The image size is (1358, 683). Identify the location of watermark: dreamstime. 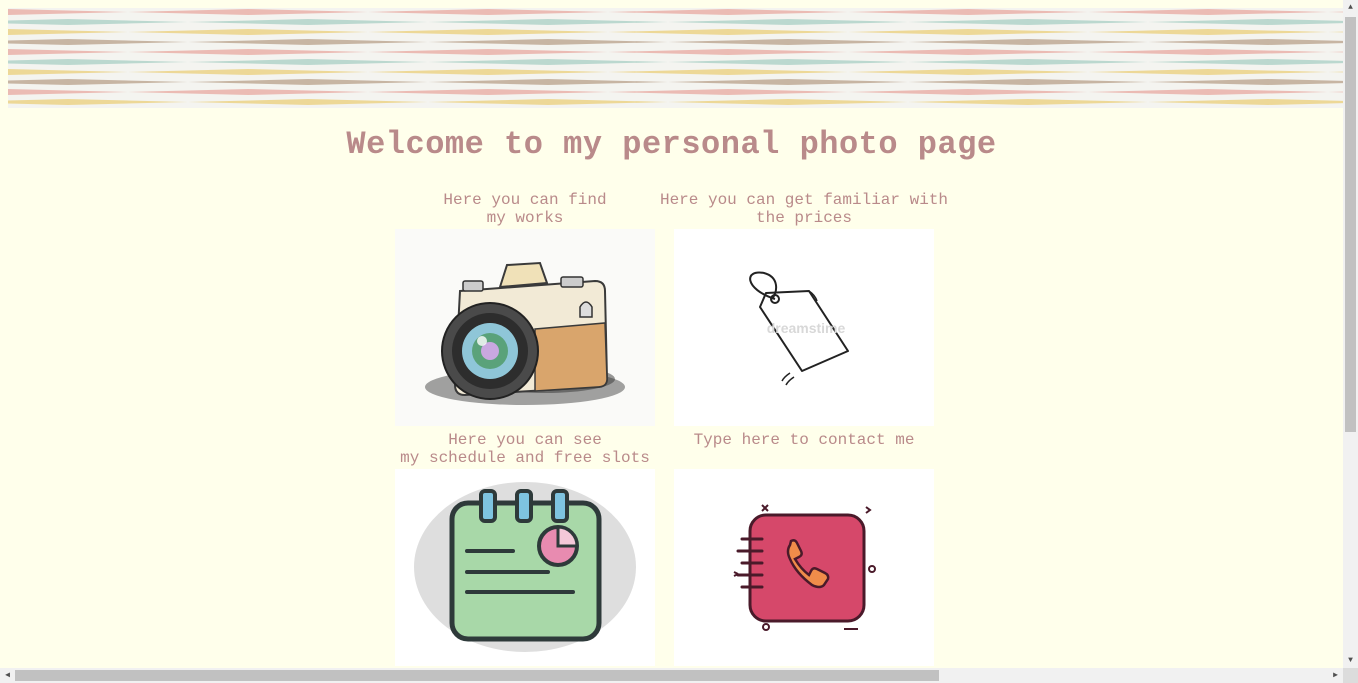
(806, 328).